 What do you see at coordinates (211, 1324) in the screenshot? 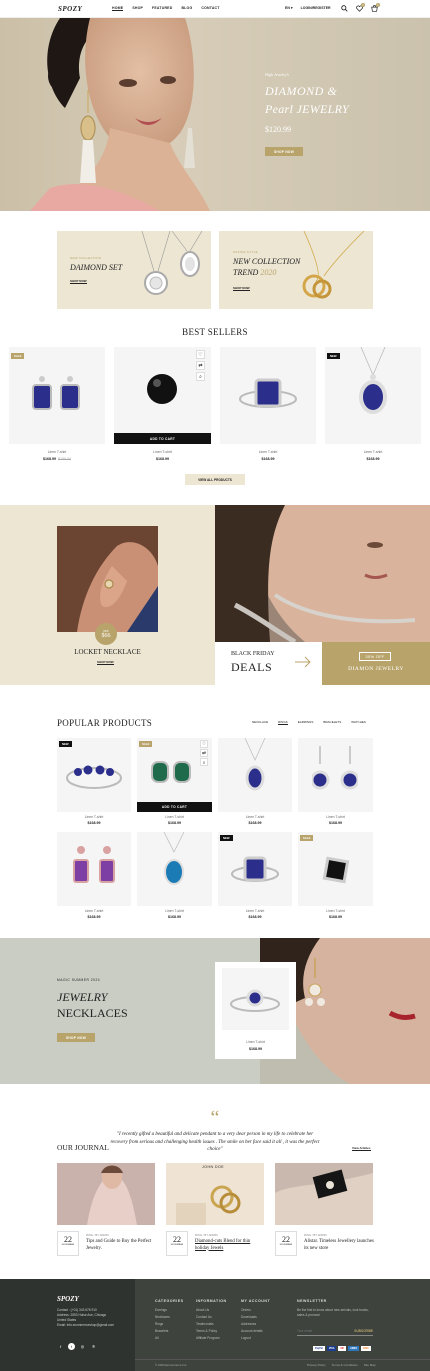
I see `footer-link: Testimonials` at bounding box center [211, 1324].